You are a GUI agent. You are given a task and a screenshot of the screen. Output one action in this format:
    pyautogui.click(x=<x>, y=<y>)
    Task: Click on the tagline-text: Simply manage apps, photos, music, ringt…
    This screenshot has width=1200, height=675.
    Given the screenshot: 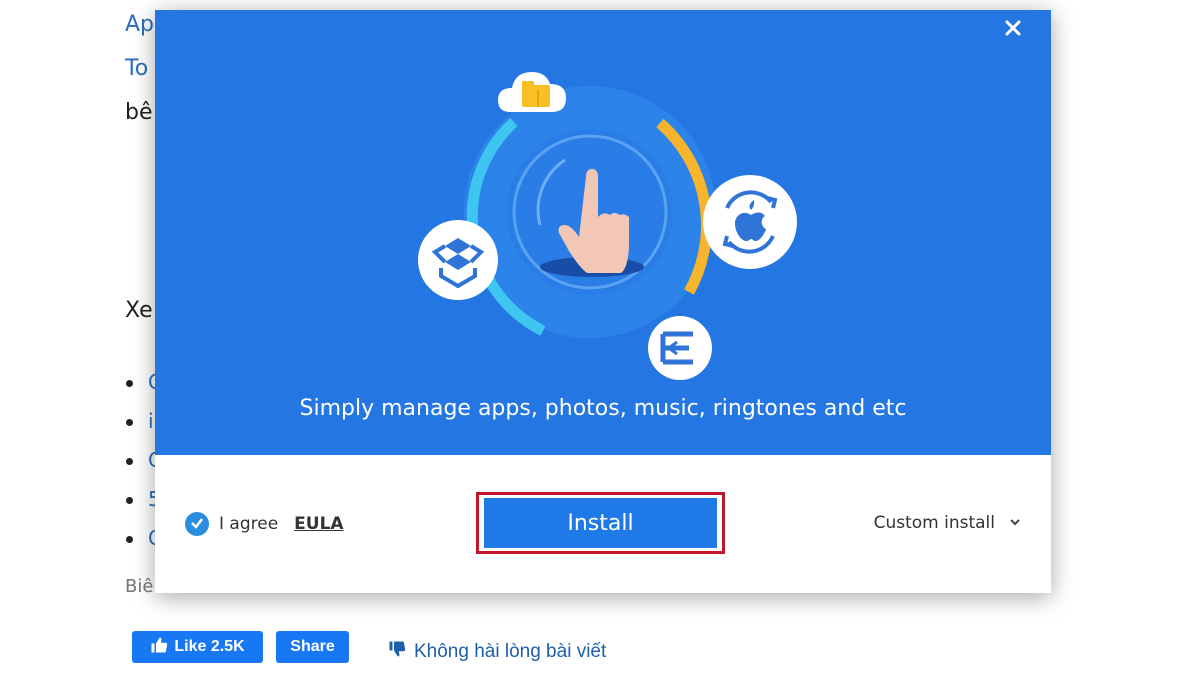 What is the action you would take?
    pyautogui.click(x=603, y=408)
    